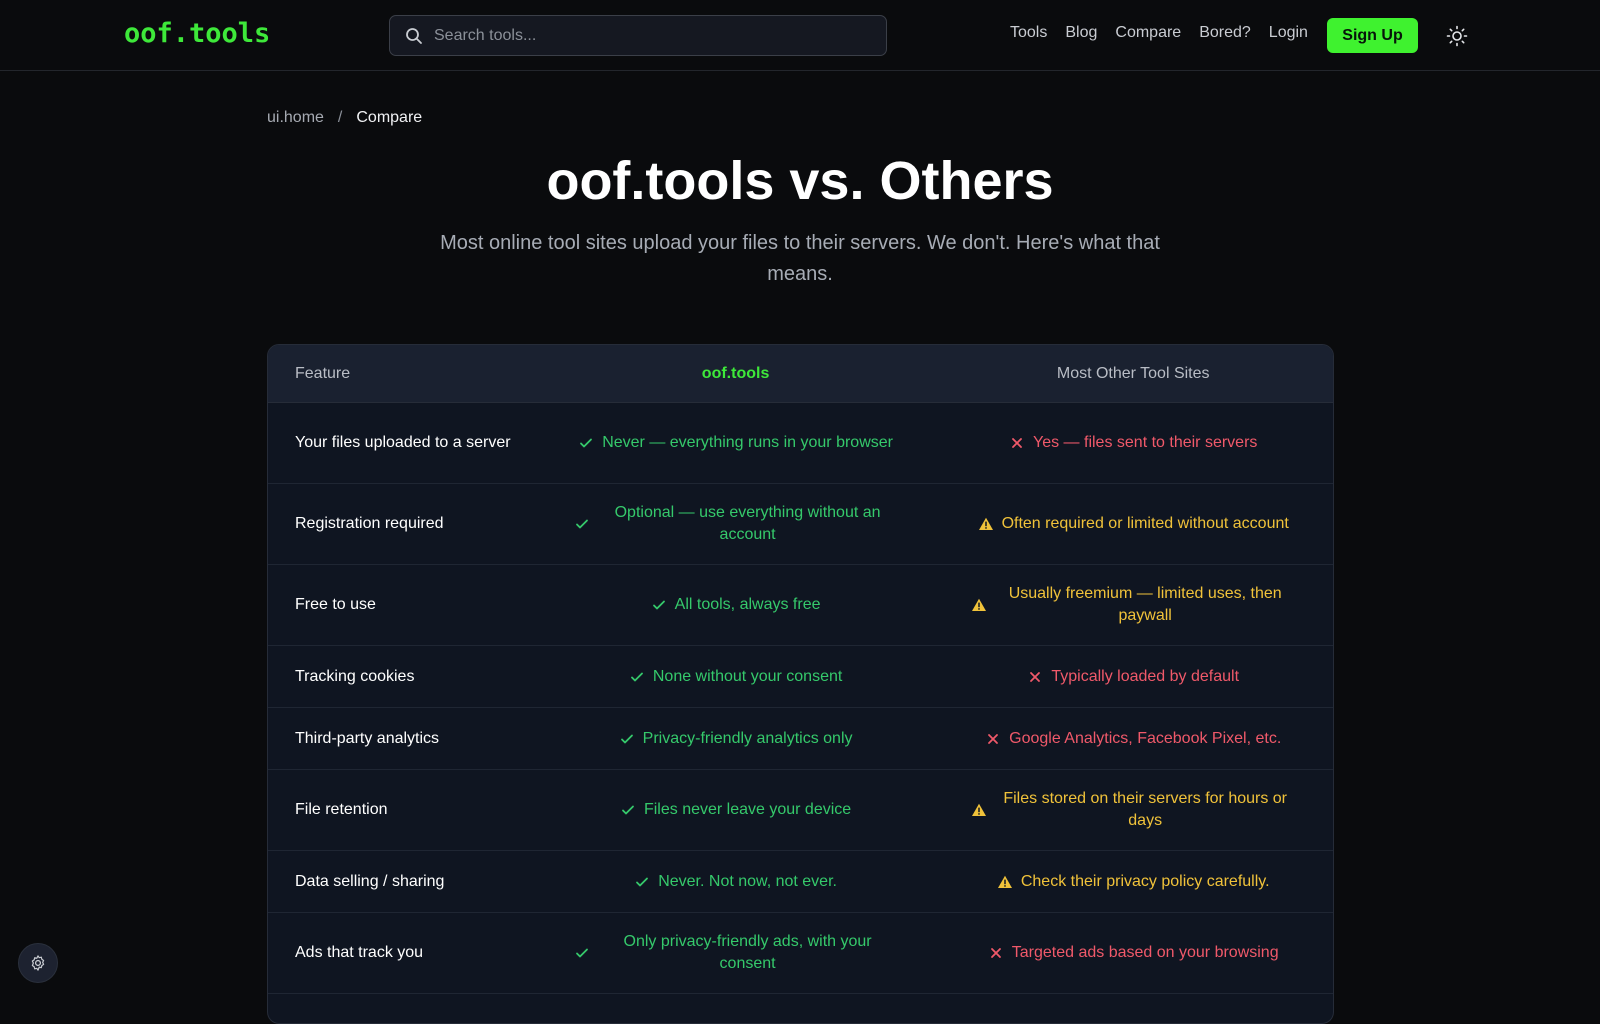 Image resolution: width=1600 pixels, height=1024 pixels. I want to click on search-input, so click(654, 35).